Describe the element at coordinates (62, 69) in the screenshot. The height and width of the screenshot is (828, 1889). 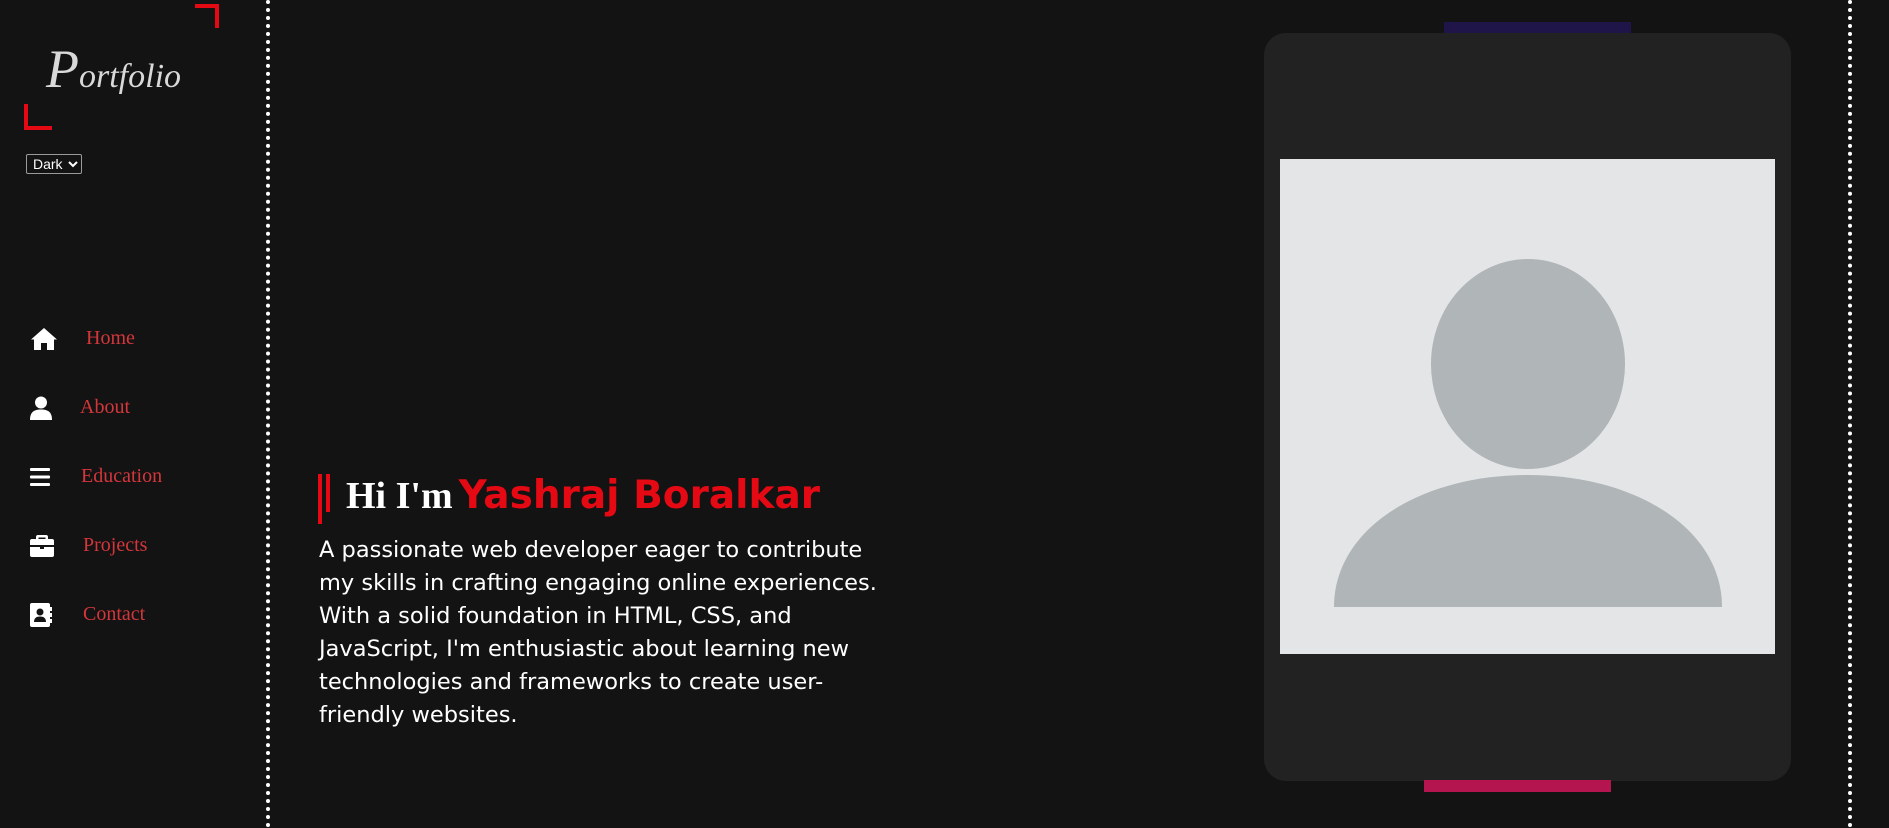
I see `logo-initial: P` at that location.